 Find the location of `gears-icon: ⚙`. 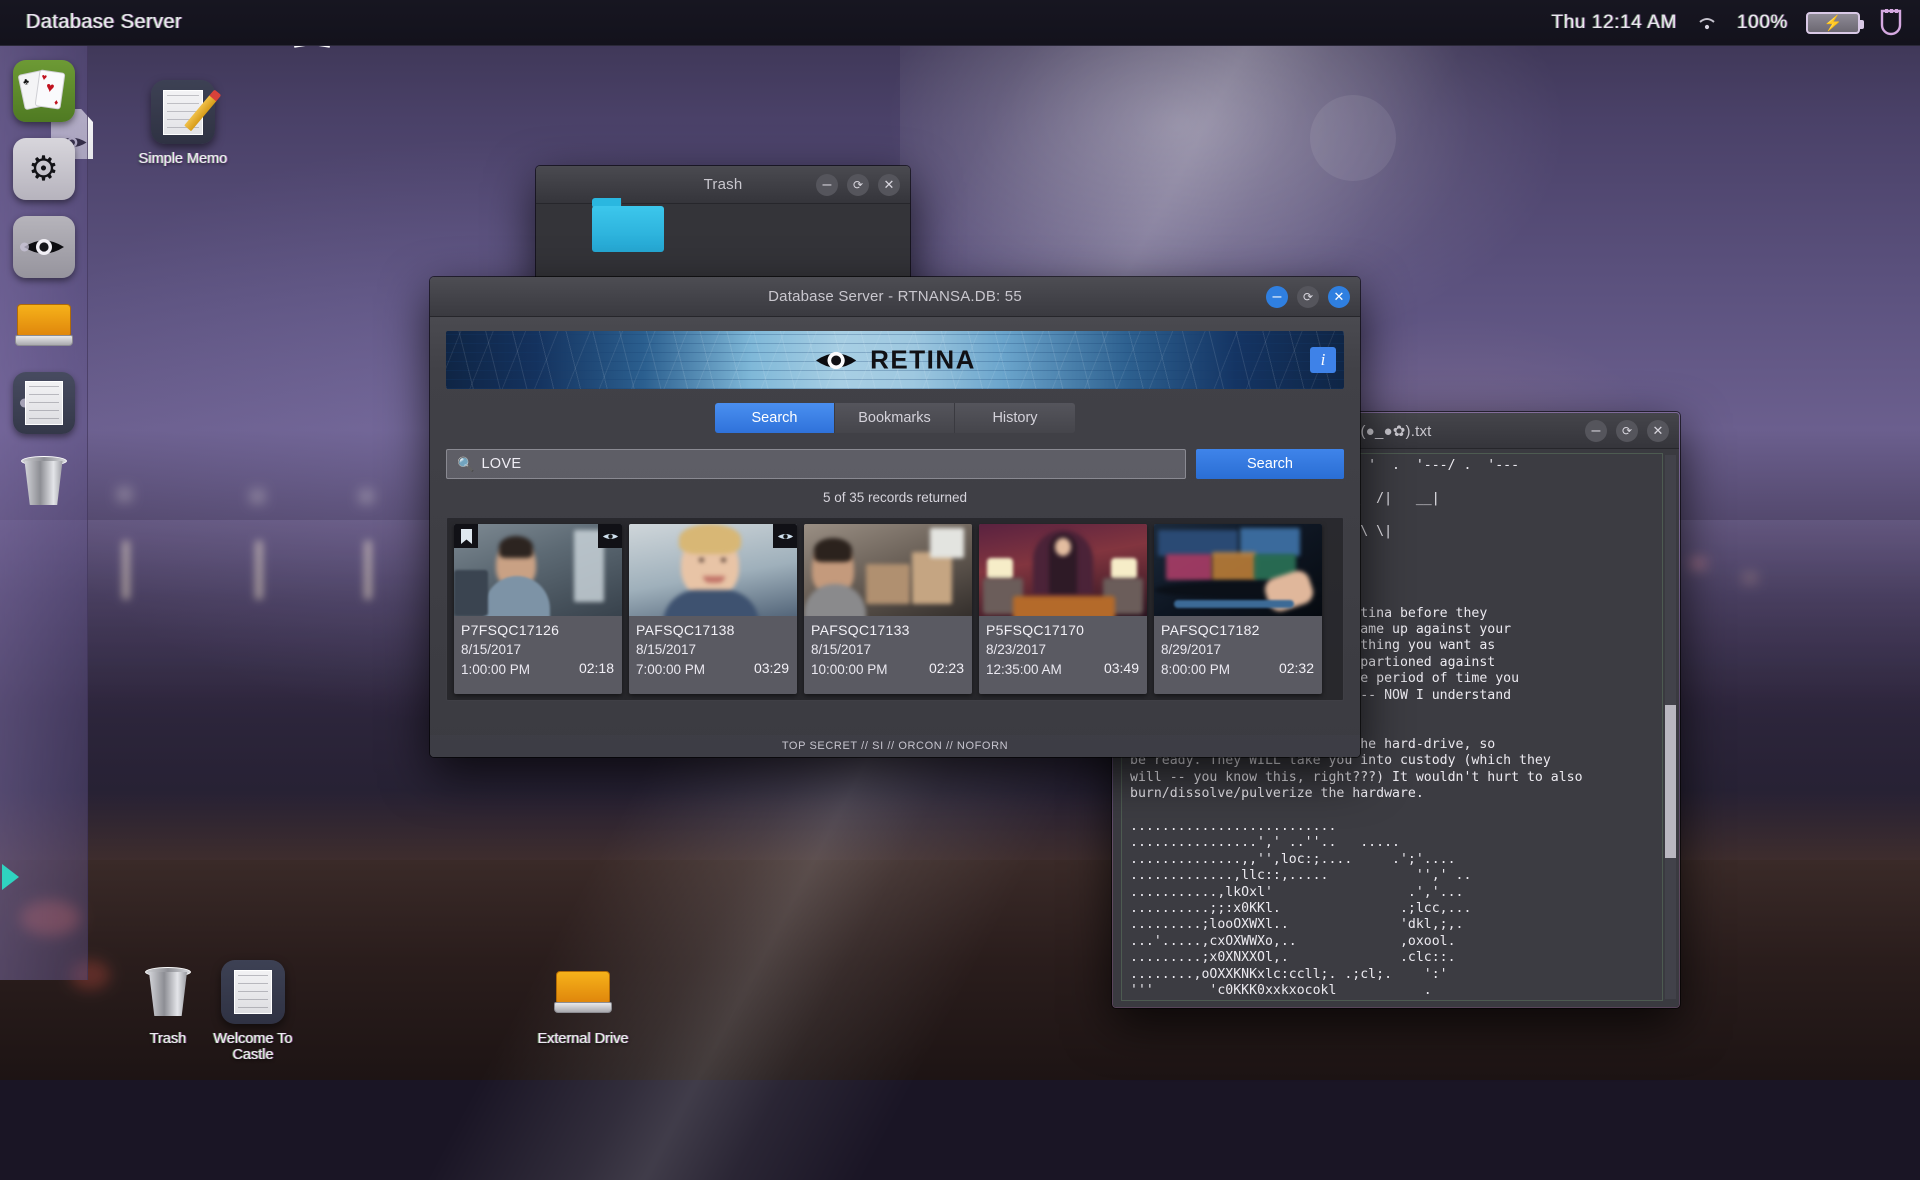

gears-icon: ⚙ is located at coordinates (43, 169).